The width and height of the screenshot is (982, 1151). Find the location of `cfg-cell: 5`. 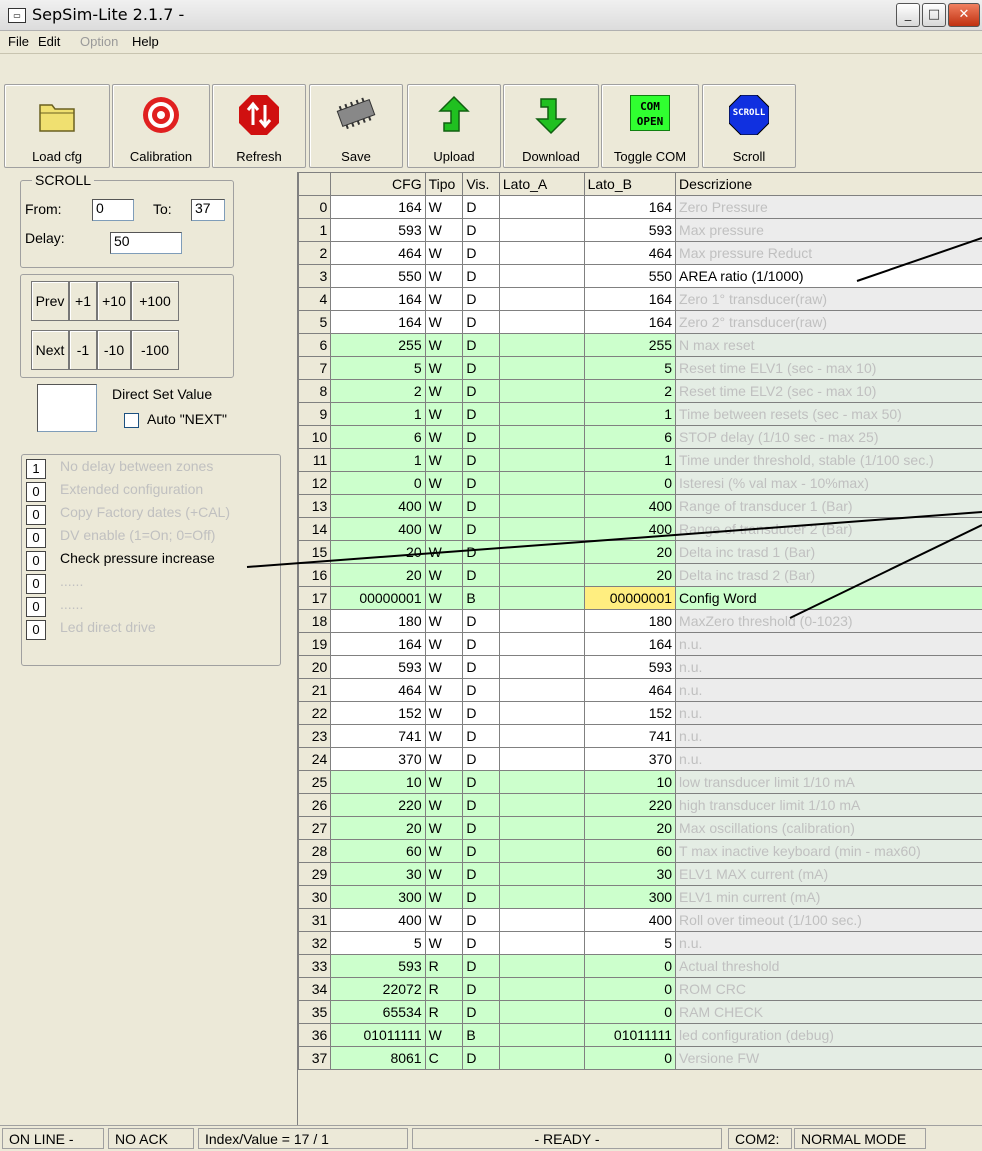

cfg-cell: 5 is located at coordinates (378, 943).